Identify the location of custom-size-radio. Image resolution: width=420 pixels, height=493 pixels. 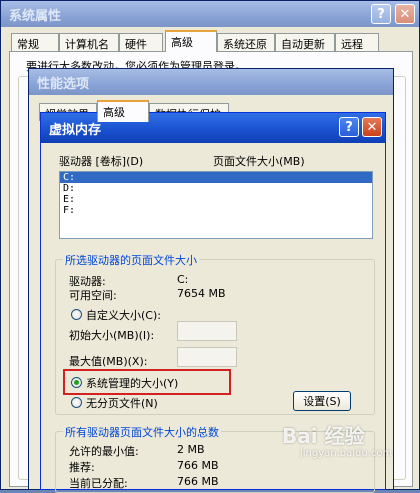
(76, 314).